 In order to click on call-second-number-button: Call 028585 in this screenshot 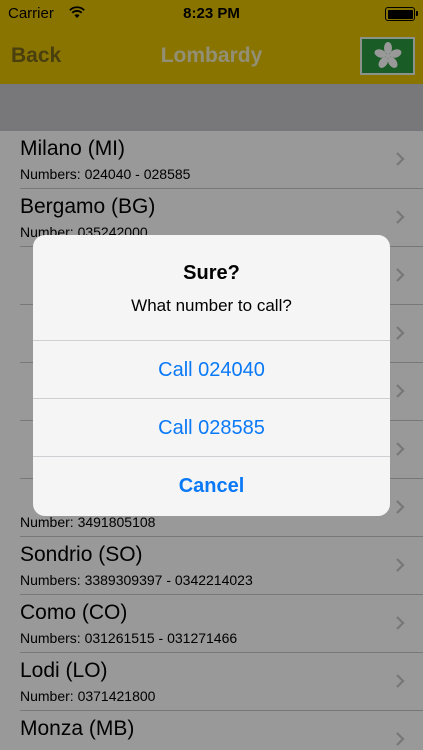, I will do `click(211, 427)`.